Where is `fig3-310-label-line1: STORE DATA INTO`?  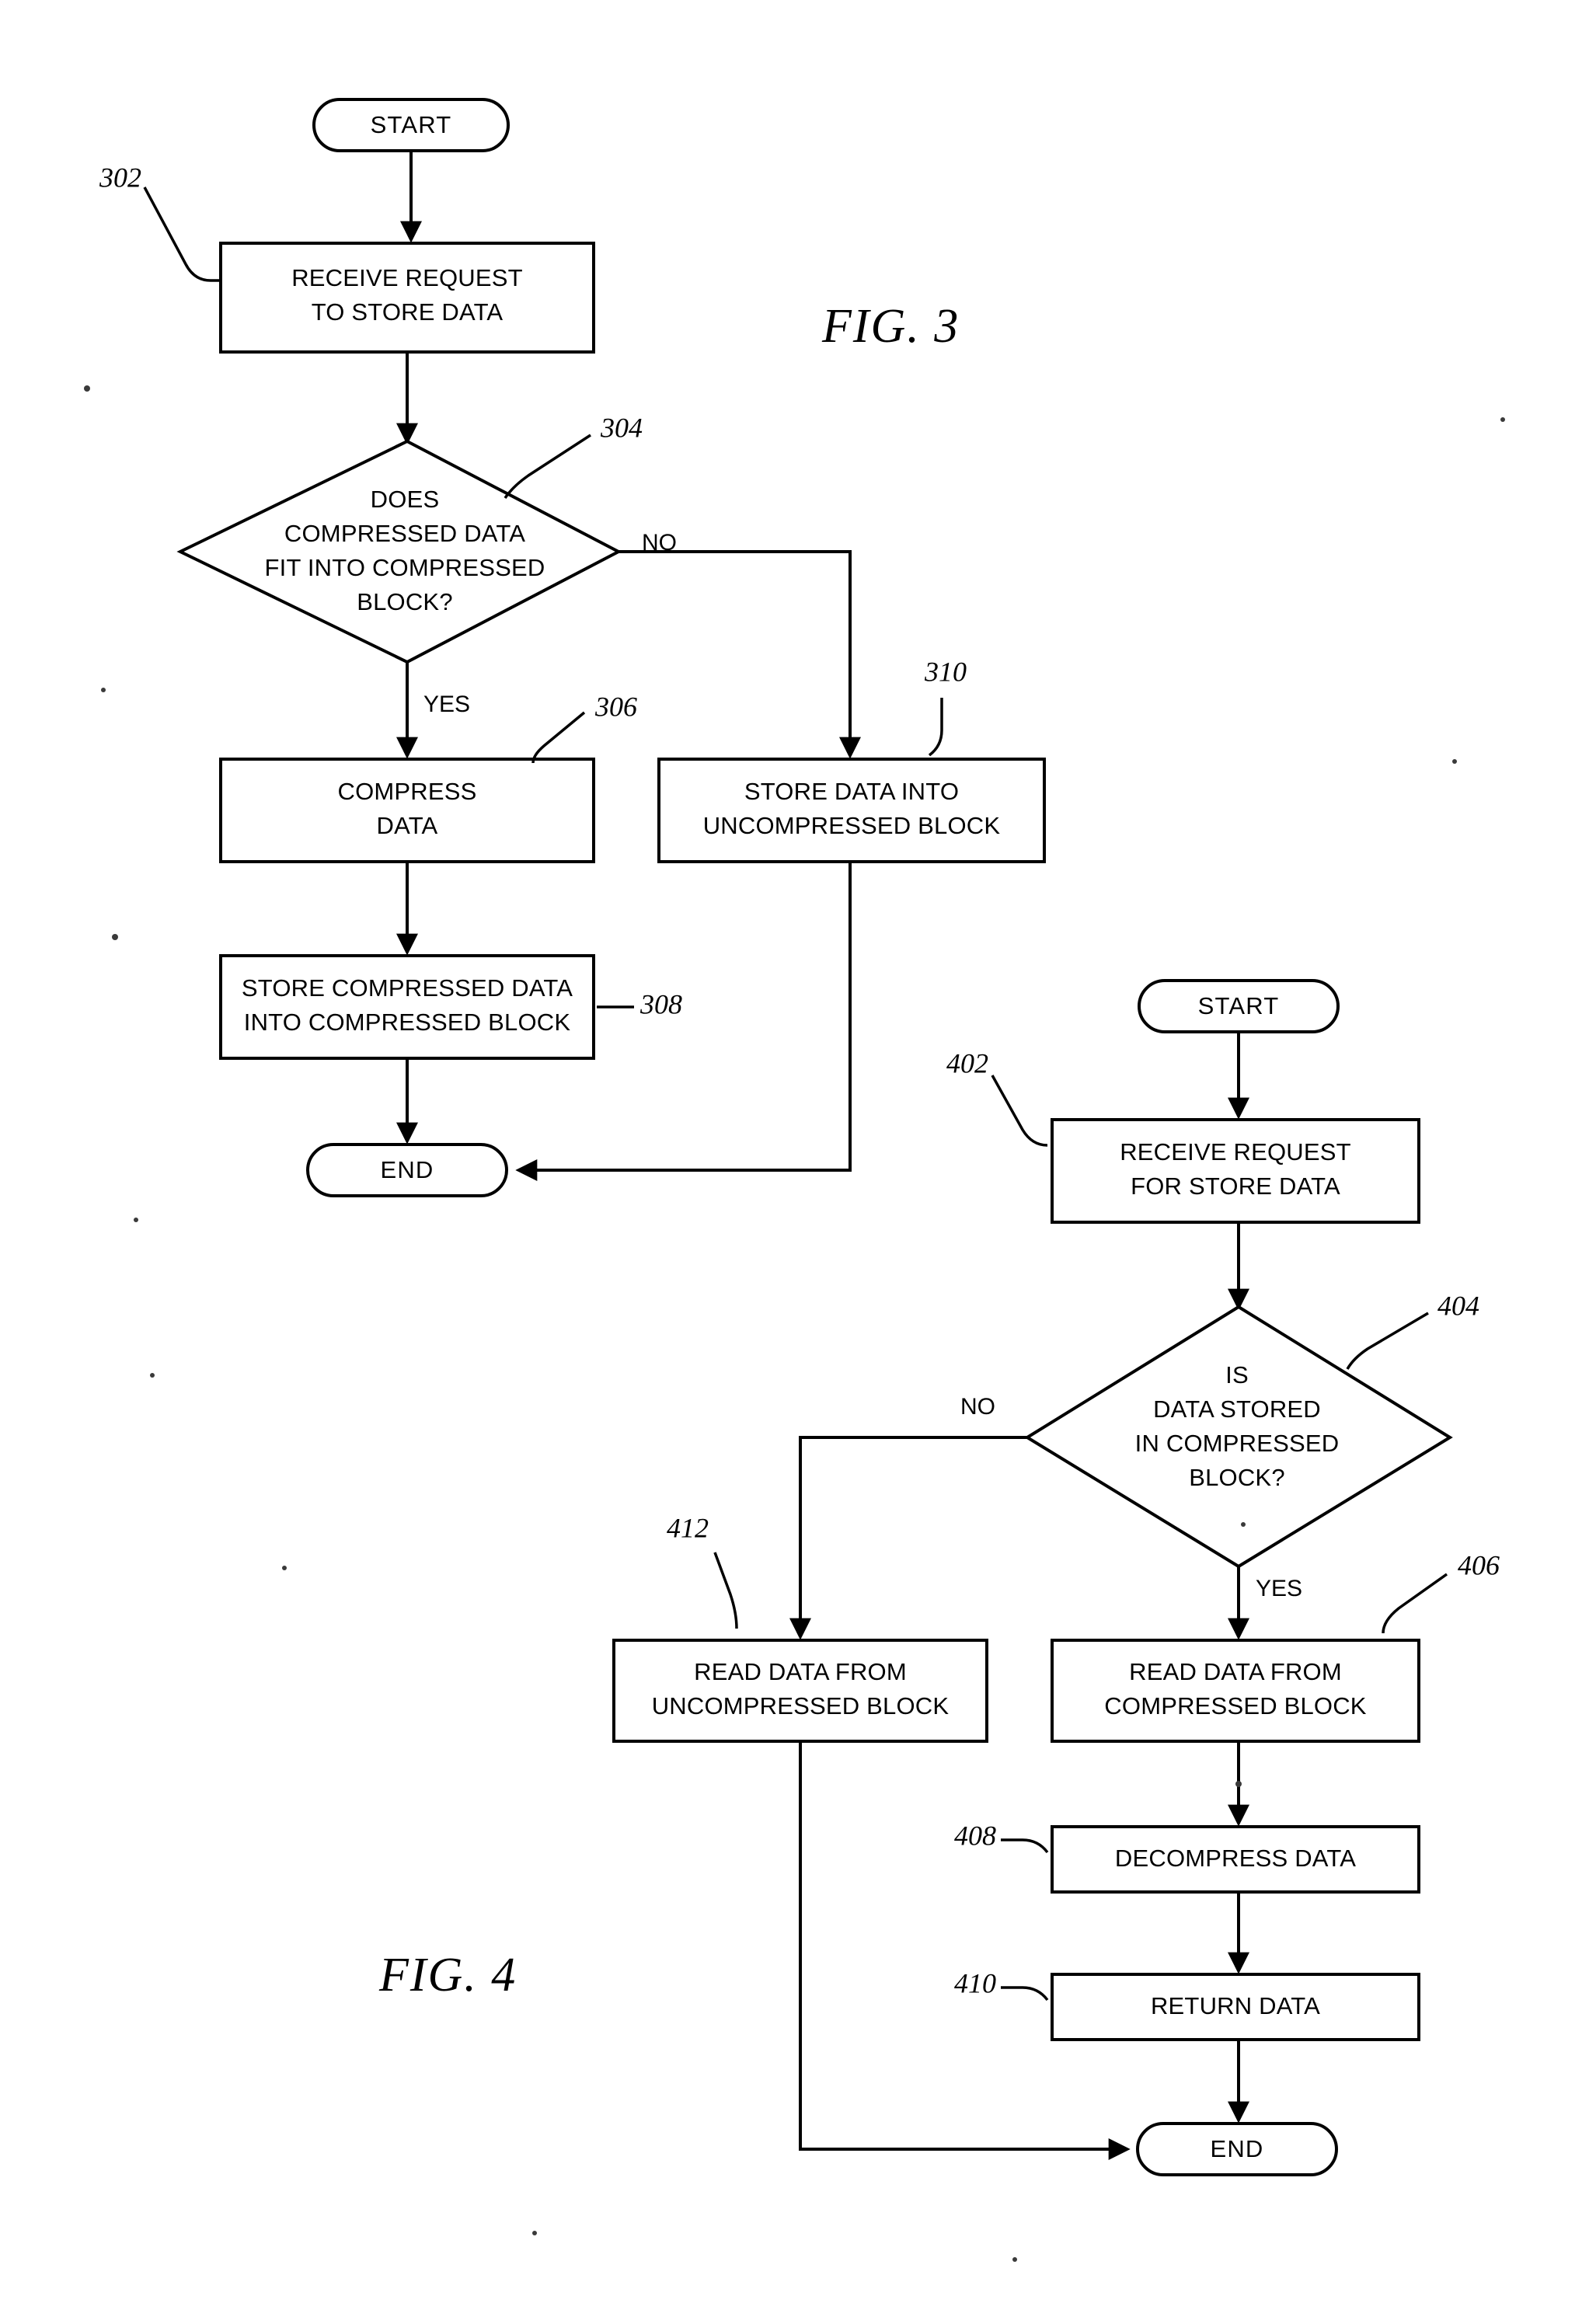
fig3-310-label-line1: STORE DATA INTO is located at coordinates (851, 791).